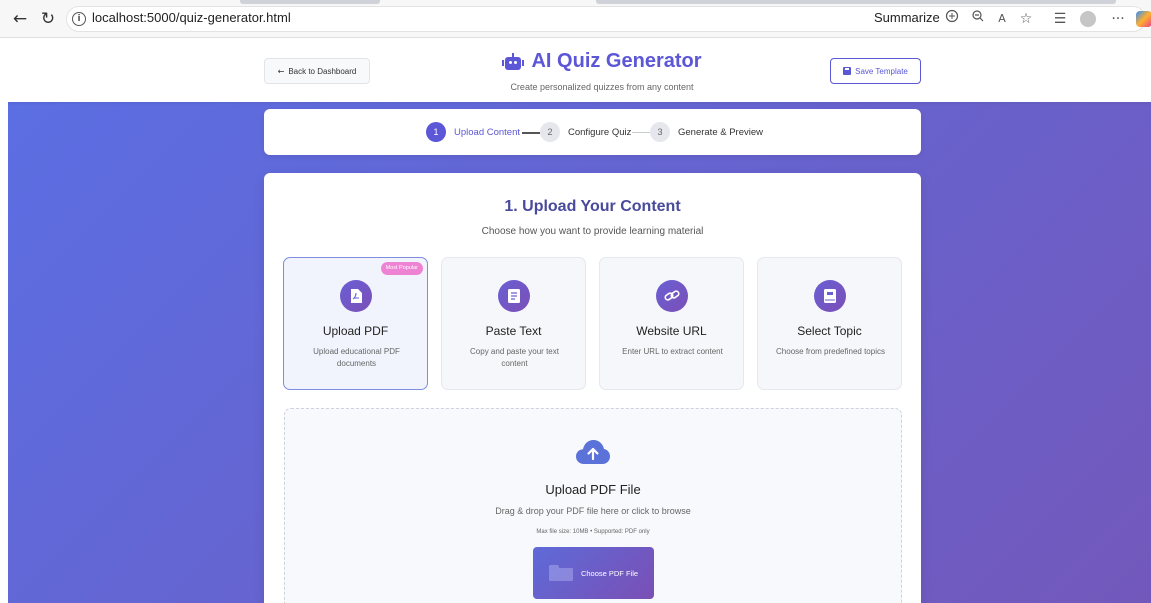  What do you see at coordinates (907, 17) in the screenshot?
I see `summarize-button: Summarize` at bounding box center [907, 17].